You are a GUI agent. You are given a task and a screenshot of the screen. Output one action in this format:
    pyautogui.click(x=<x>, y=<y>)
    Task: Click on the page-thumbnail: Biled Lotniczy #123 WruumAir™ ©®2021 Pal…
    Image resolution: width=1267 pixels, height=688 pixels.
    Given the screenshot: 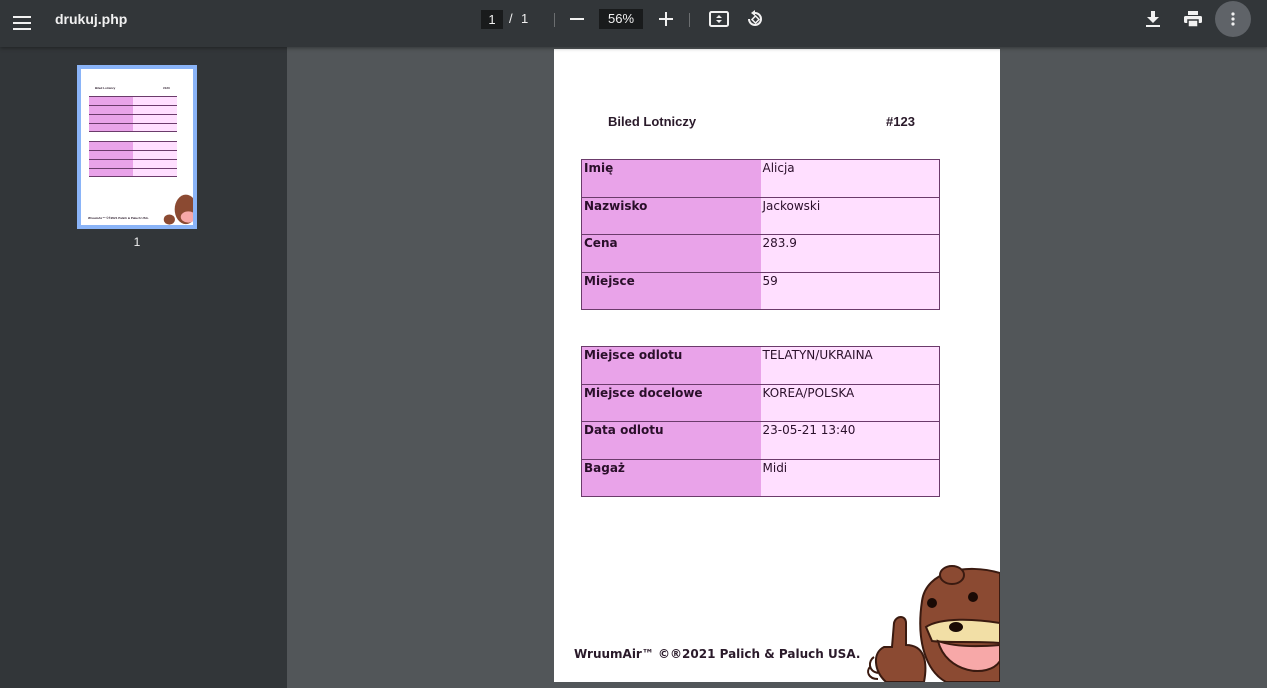 What is the action you would take?
    pyautogui.click(x=137, y=147)
    